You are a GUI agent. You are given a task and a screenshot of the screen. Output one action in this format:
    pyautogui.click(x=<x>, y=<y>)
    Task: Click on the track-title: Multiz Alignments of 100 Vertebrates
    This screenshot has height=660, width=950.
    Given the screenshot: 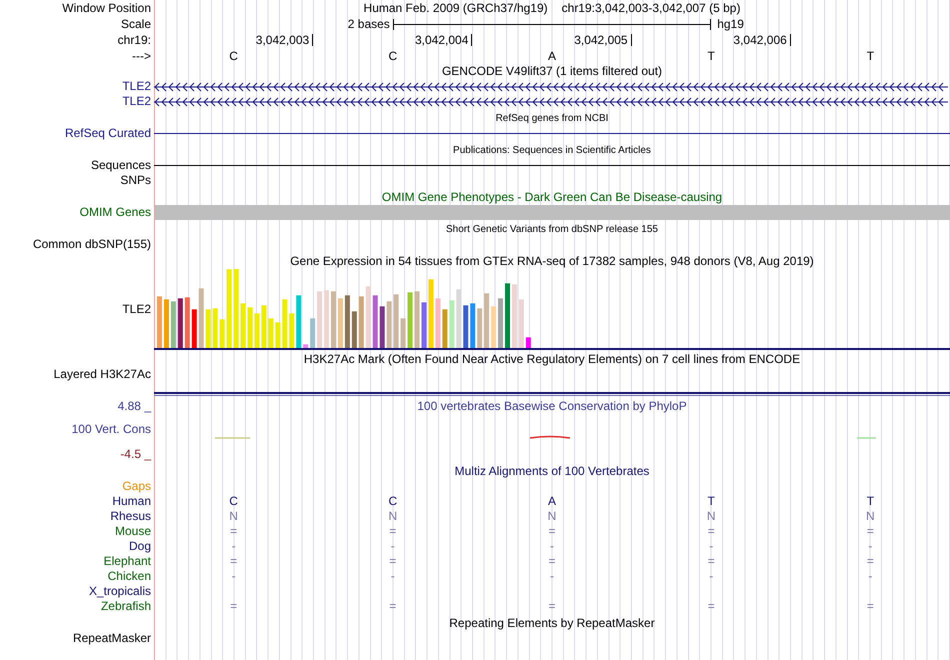 What is the action you would take?
    pyautogui.click(x=552, y=471)
    